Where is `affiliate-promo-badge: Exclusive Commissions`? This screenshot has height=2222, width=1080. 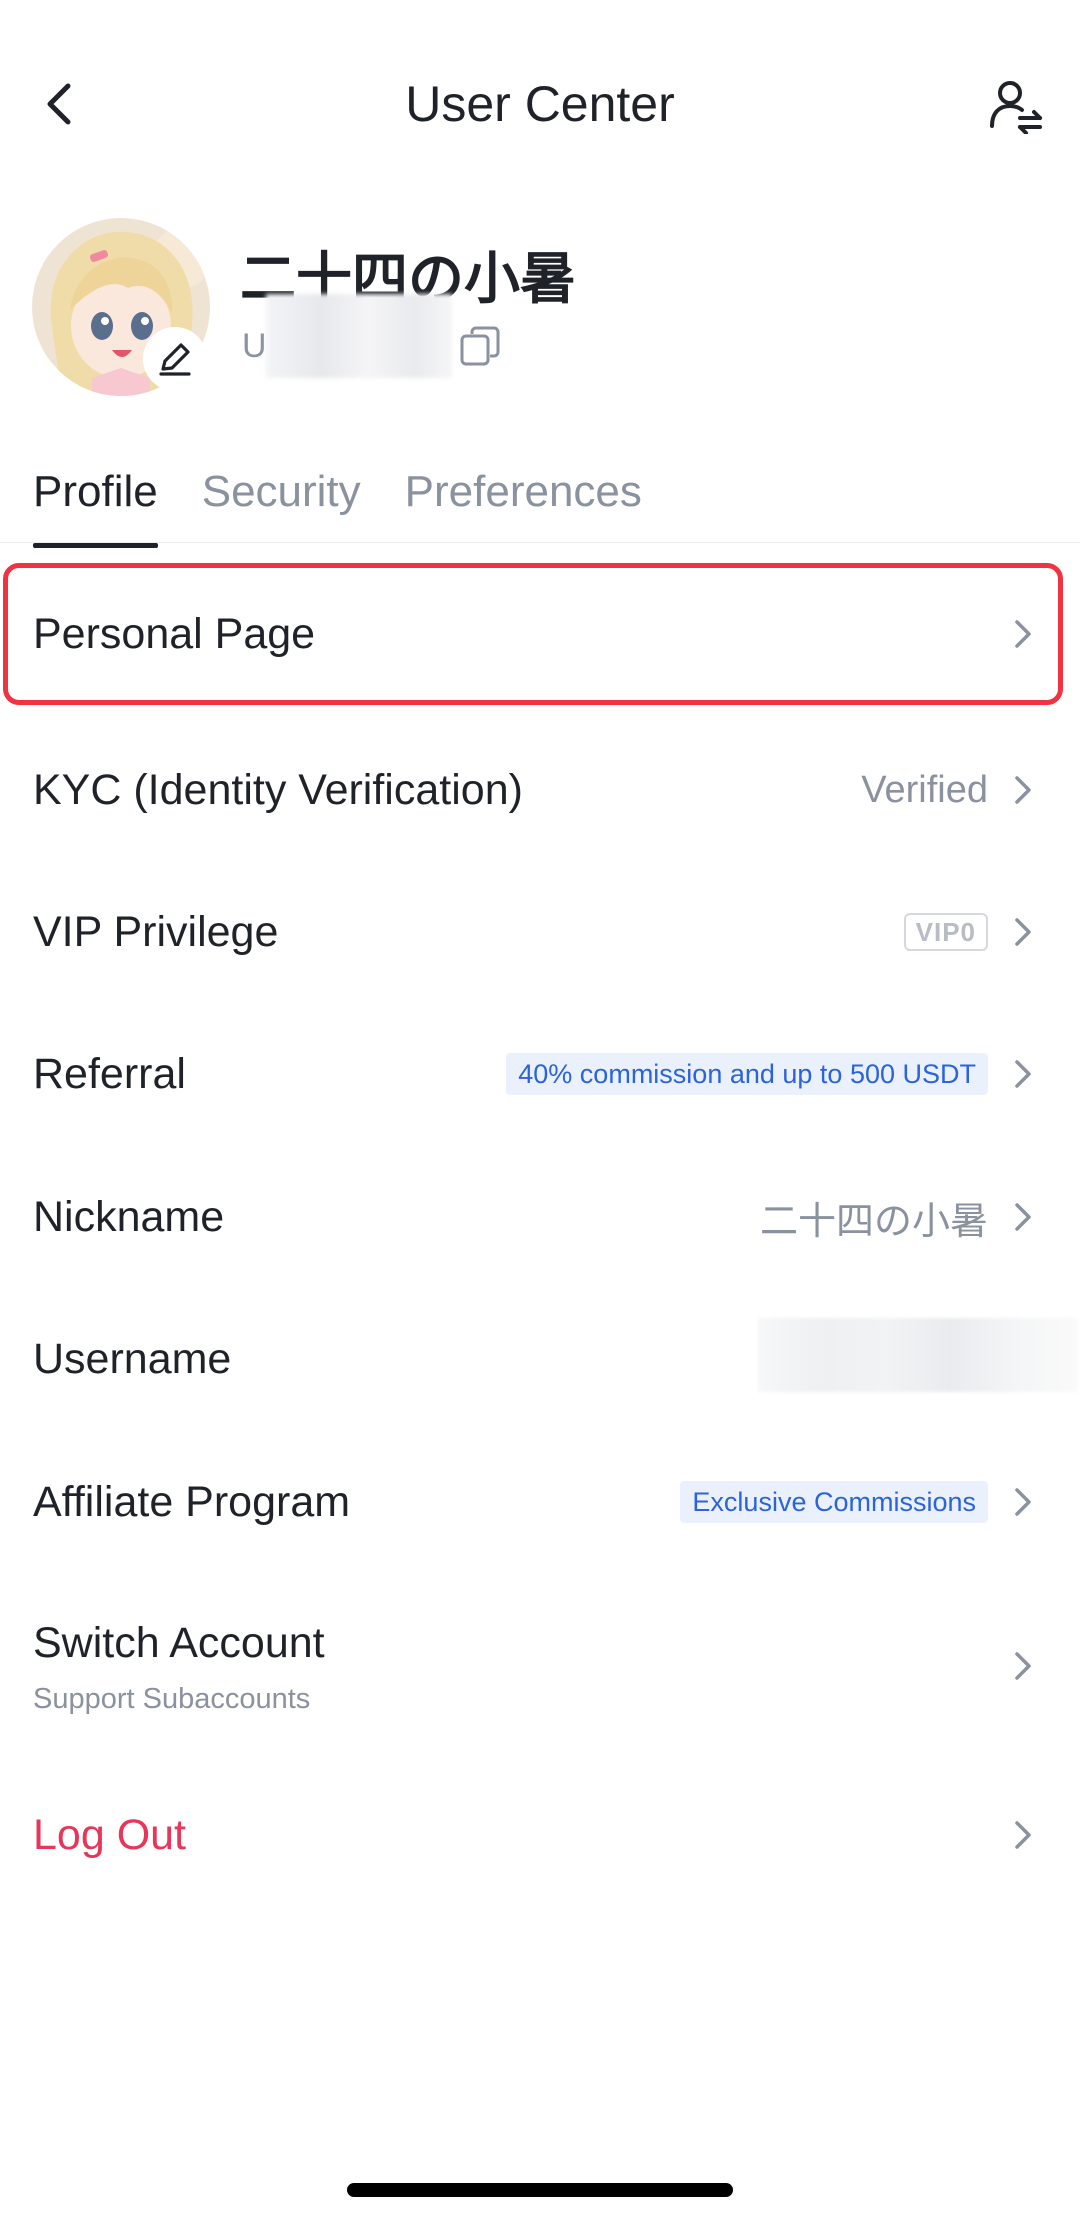 affiliate-promo-badge: Exclusive Commissions is located at coordinates (834, 1502).